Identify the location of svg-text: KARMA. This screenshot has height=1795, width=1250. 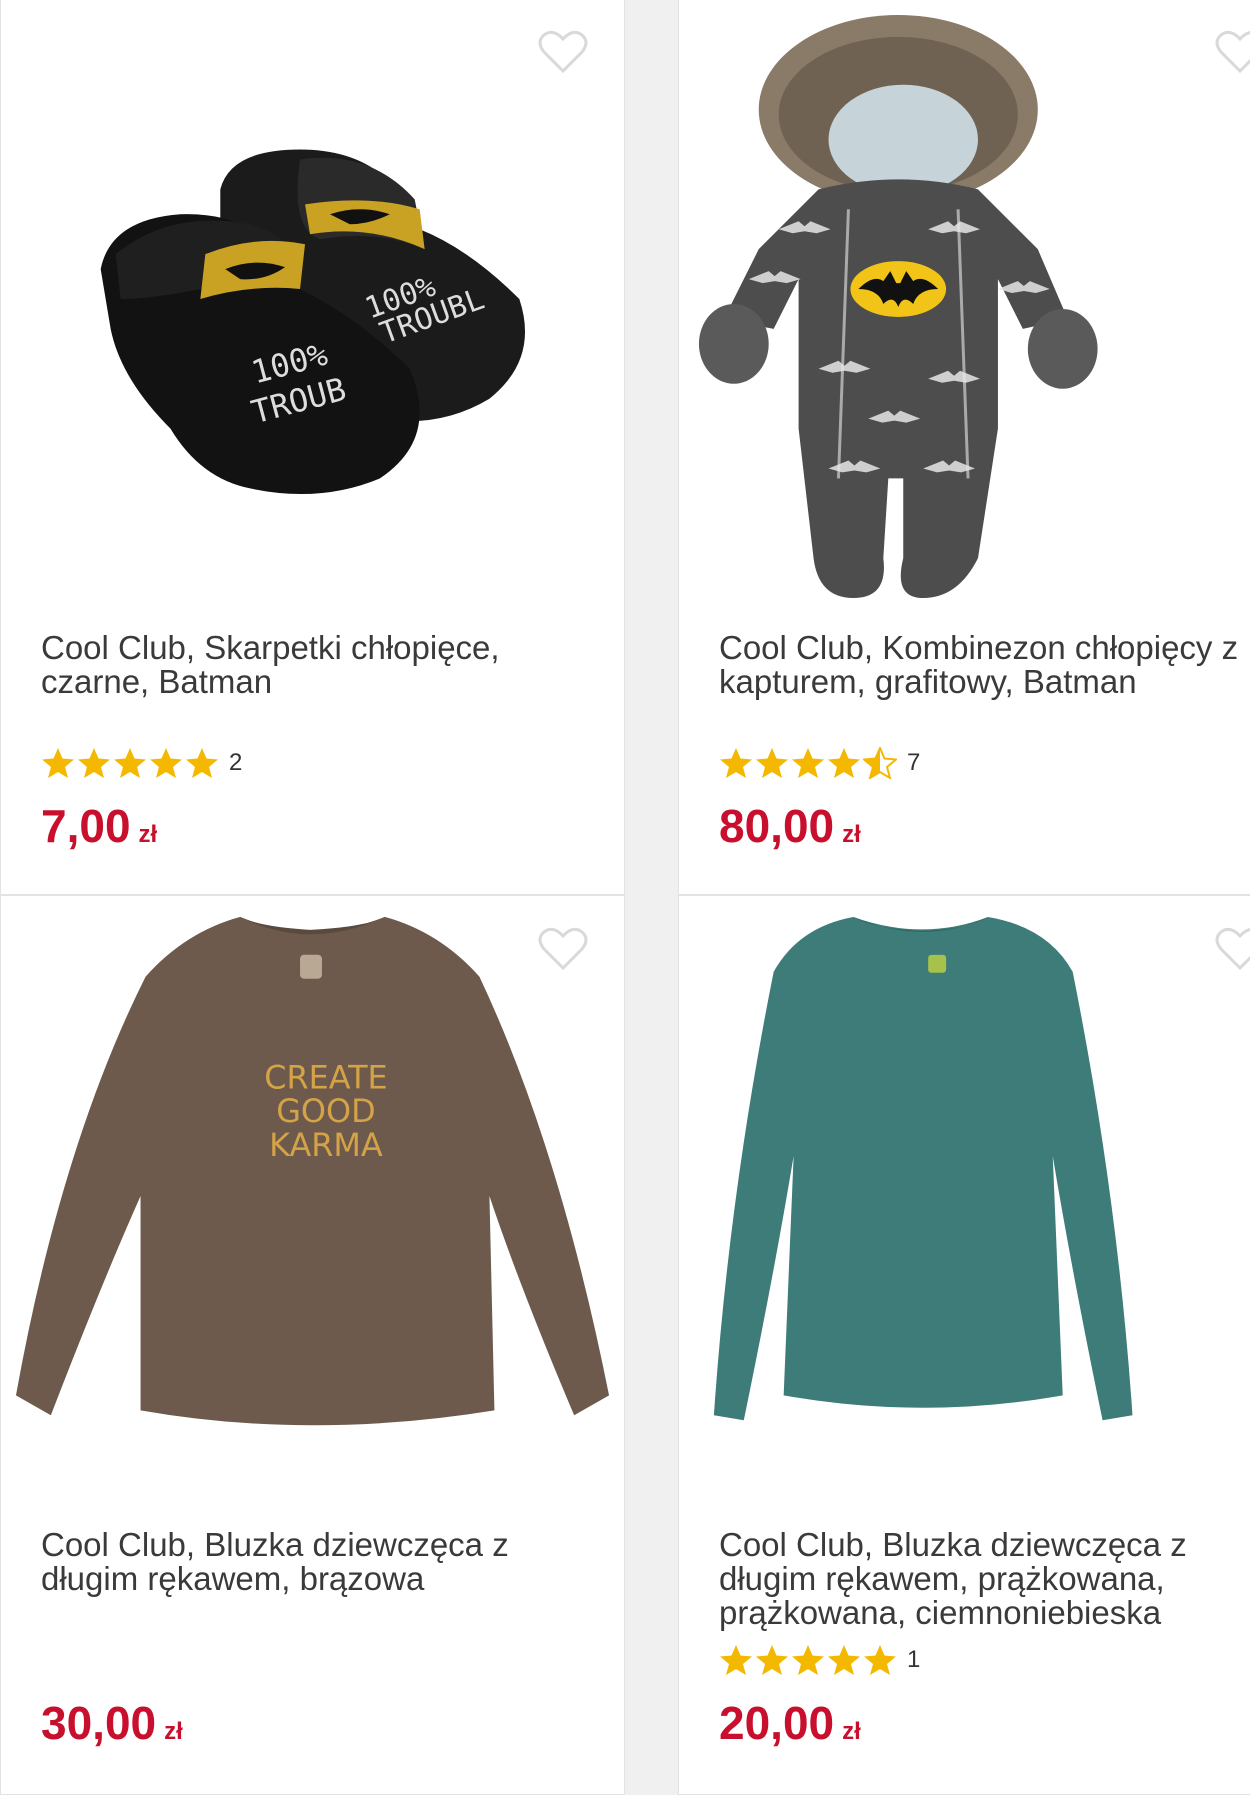
(326, 1145).